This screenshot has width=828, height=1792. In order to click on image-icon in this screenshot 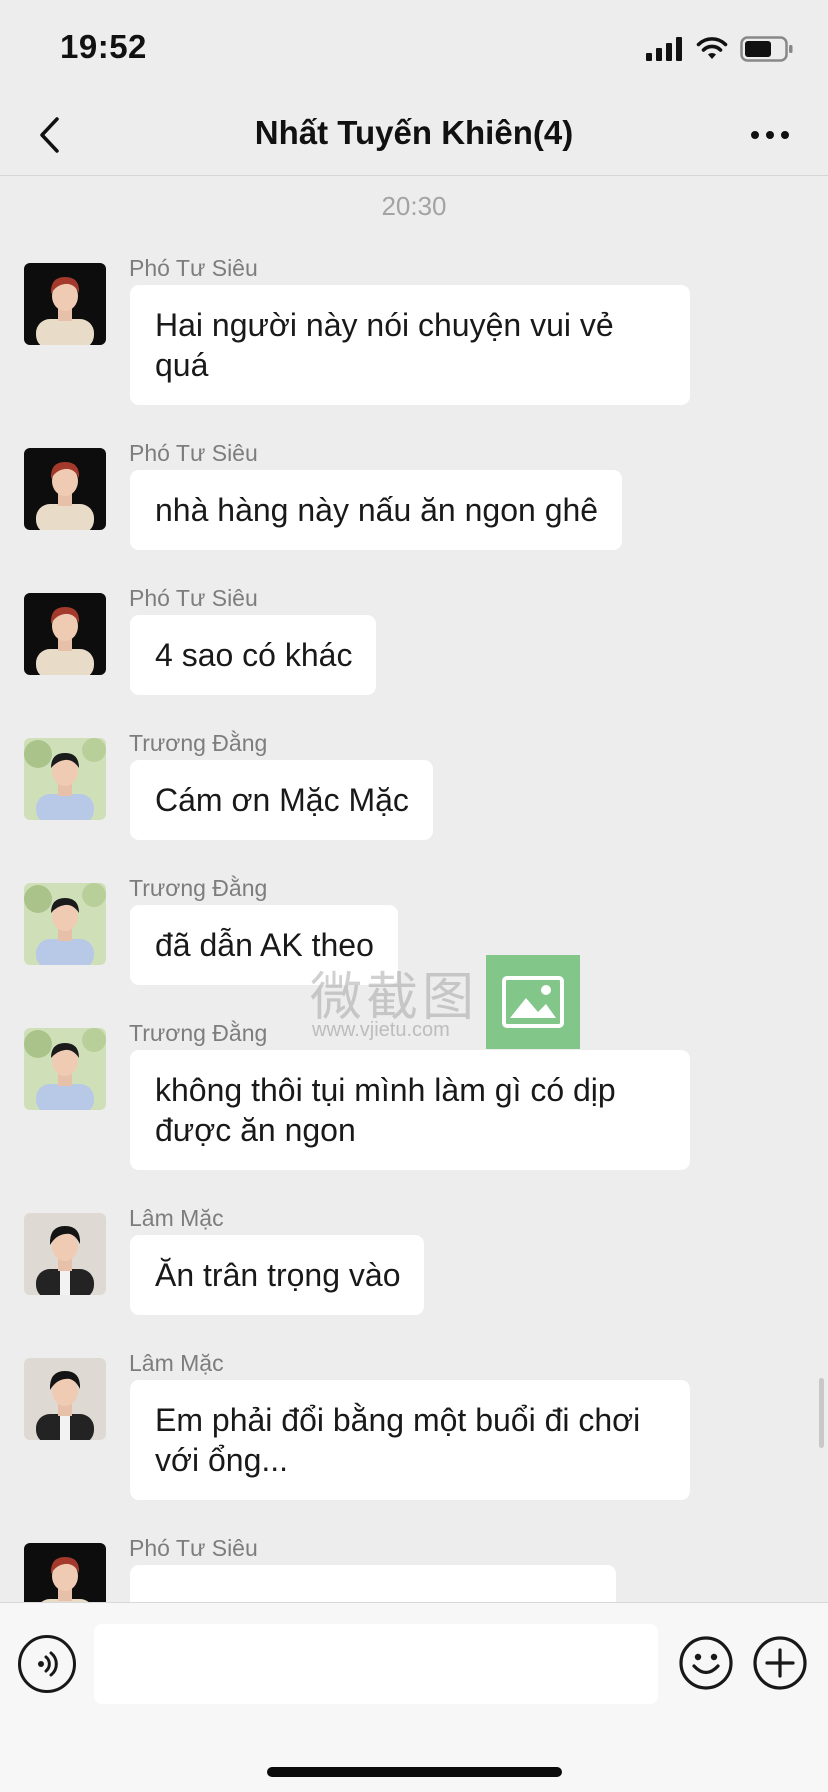, I will do `click(533, 1002)`.